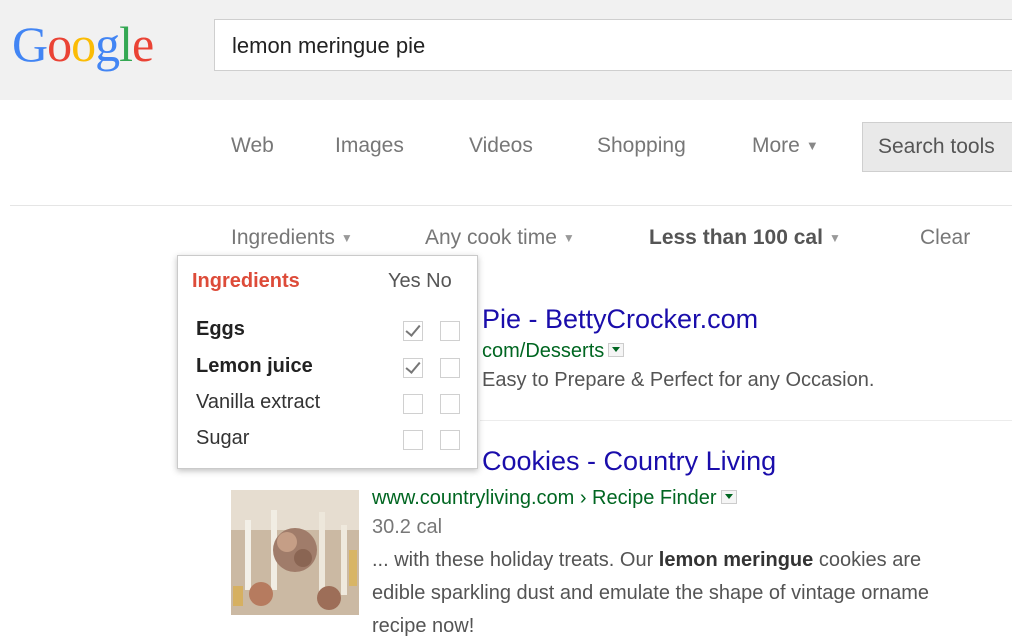 This screenshot has width=1012, height=643. What do you see at coordinates (543, 351) in the screenshot?
I see `result-url-text: com/Desserts` at bounding box center [543, 351].